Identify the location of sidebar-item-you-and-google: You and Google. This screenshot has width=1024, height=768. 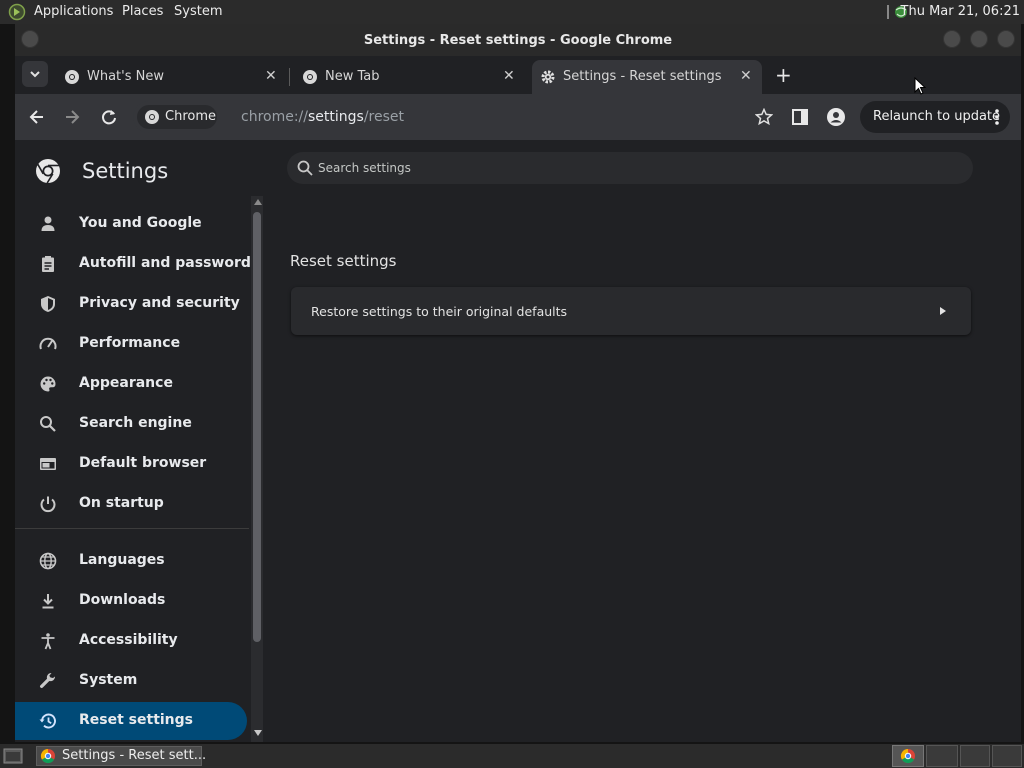
(131, 224).